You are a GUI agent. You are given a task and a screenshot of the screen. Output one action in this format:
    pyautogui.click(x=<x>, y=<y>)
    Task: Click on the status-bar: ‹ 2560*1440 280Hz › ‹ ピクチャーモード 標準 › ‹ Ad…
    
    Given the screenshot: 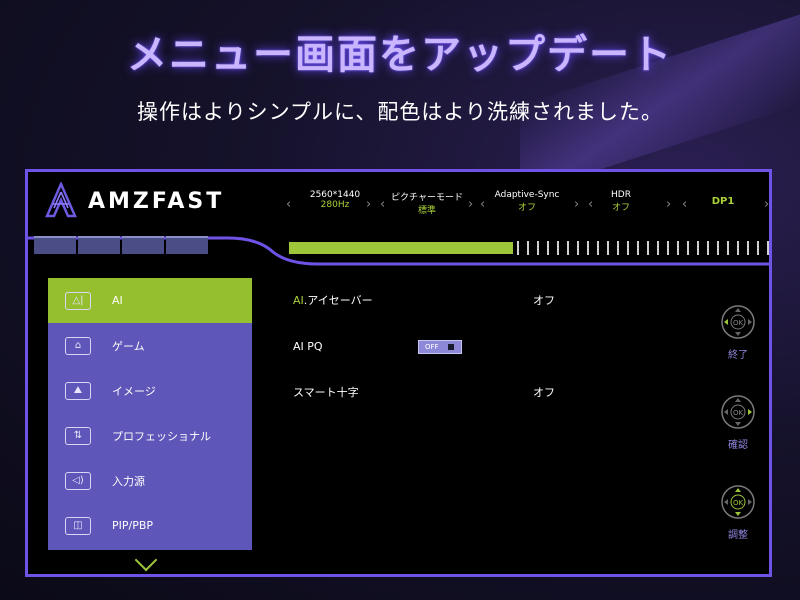 What is the action you would take?
    pyautogui.click(x=527, y=207)
    